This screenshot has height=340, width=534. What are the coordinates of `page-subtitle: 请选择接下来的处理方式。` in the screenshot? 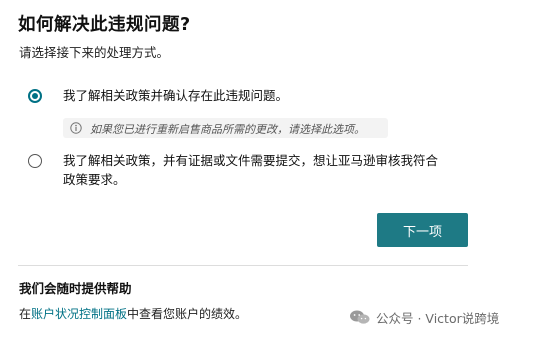 It's located at (94, 52).